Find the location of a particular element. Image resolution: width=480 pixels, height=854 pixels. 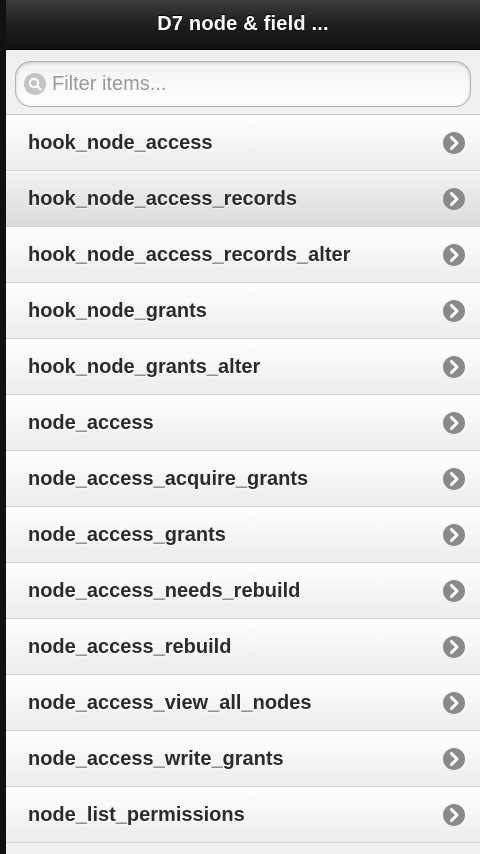

filter-bar is located at coordinates (243, 82).